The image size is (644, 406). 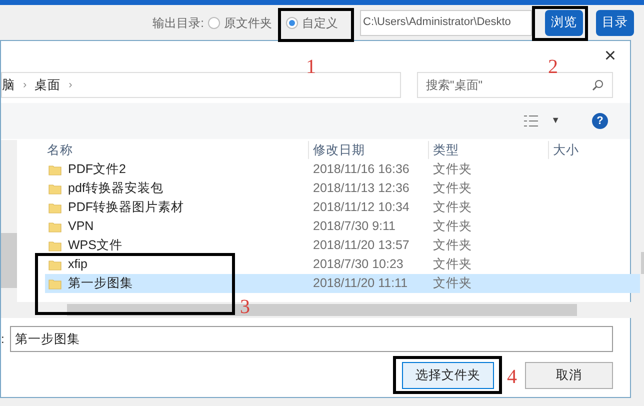 What do you see at coordinates (3, 339) in the screenshot?
I see `filename-label: :` at bounding box center [3, 339].